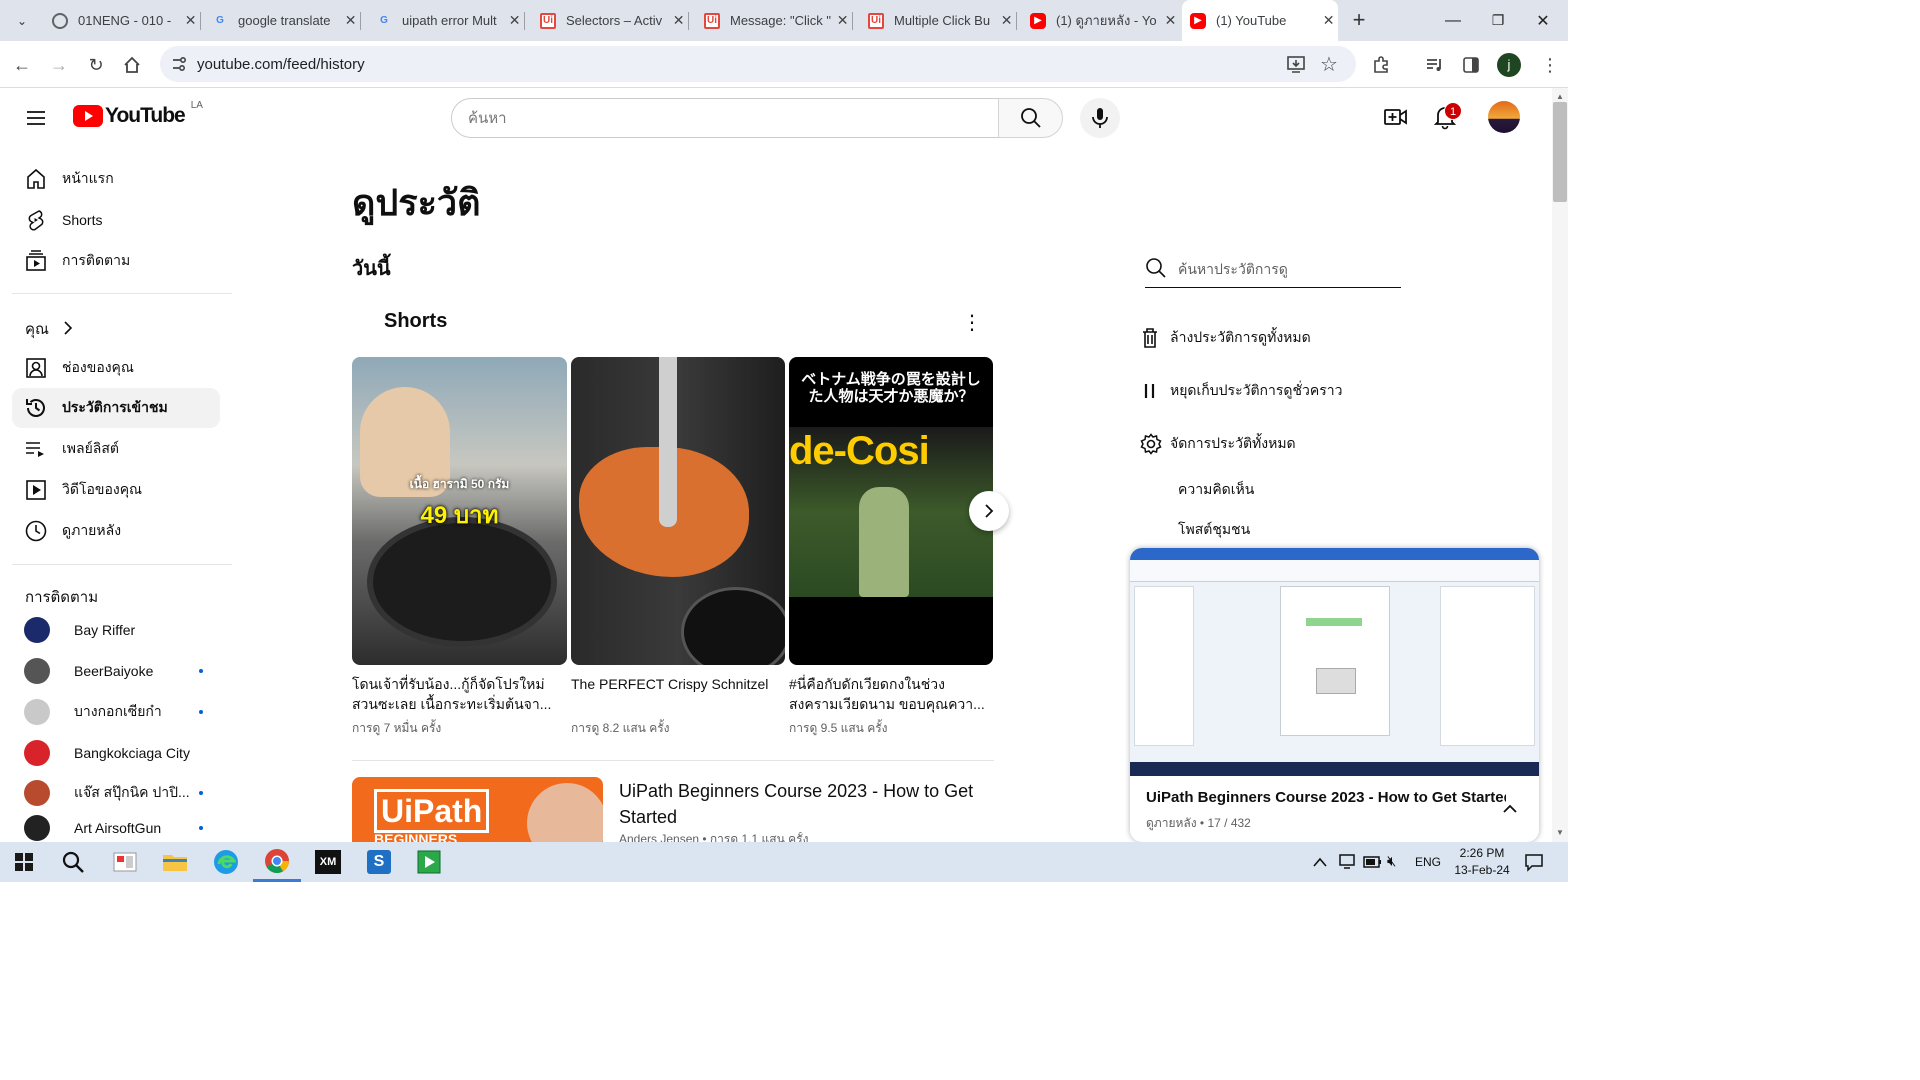 The height and width of the screenshot is (1080, 1920). I want to click on address-bar: youtube.com/feed/history ☆, so click(758, 64).